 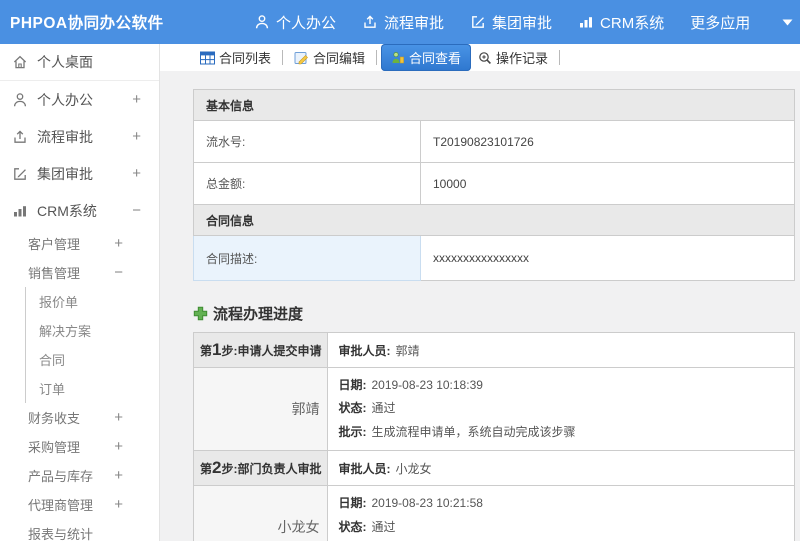 What do you see at coordinates (307, 258) in the screenshot?
I see `field-label-highlighted: 合同描述:` at bounding box center [307, 258].